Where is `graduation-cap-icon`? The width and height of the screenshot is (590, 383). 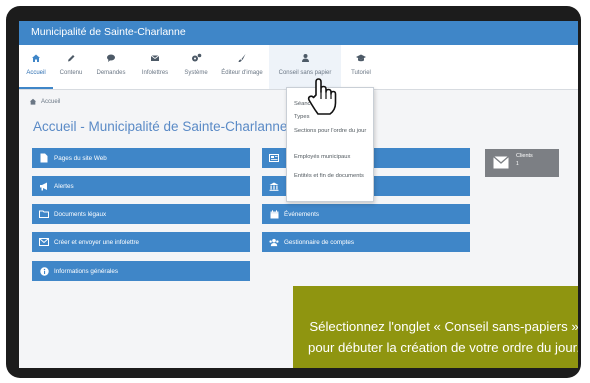
graduation-cap-icon is located at coordinates (361, 59).